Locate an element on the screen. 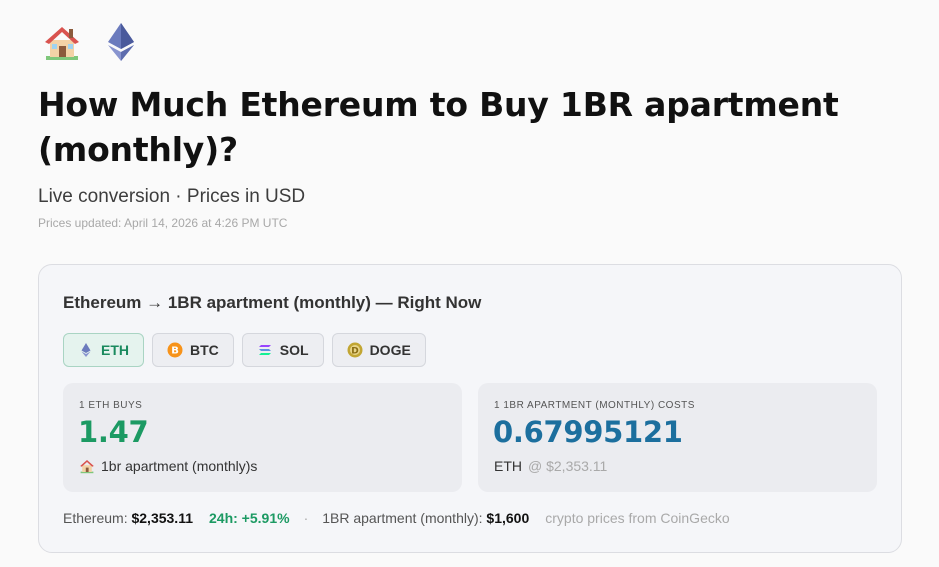 Image resolution: width=939 pixels, height=567 pixels. apartment-costs-value: 0.67995121 is located at coordinates (588, 432).